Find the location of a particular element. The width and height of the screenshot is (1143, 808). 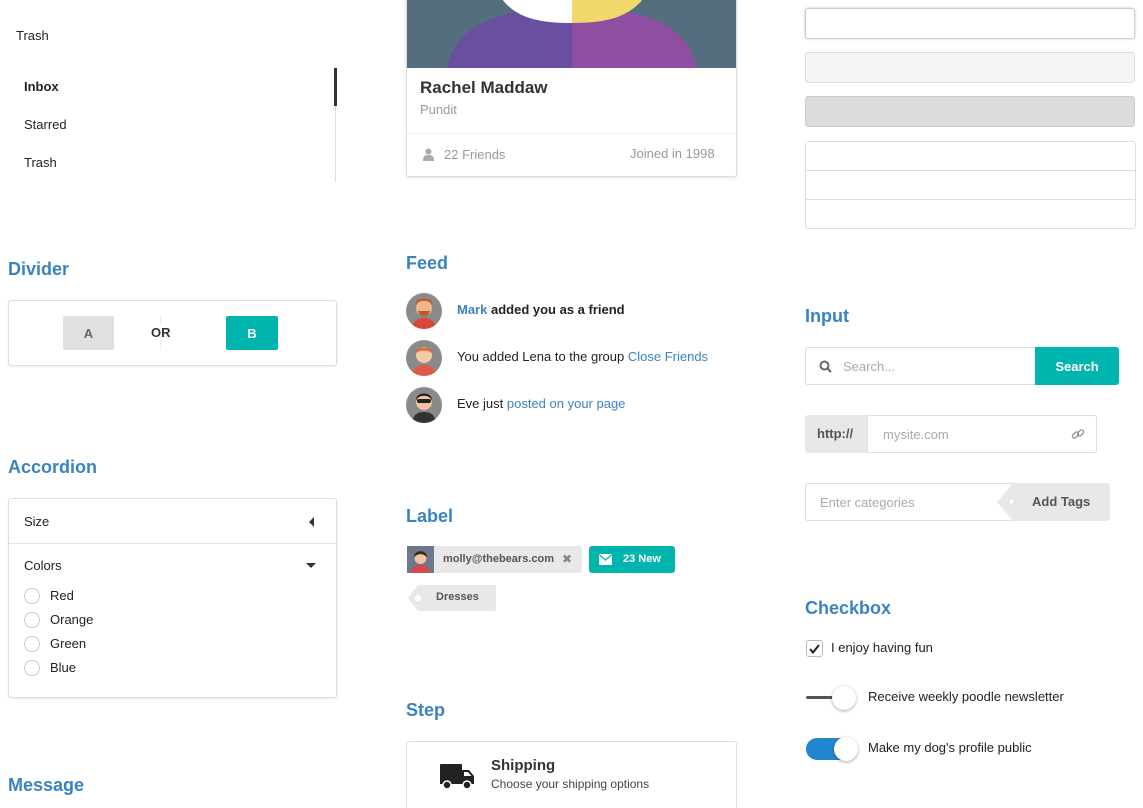

feed-heading: Feed is located at coordinates (427, 263).